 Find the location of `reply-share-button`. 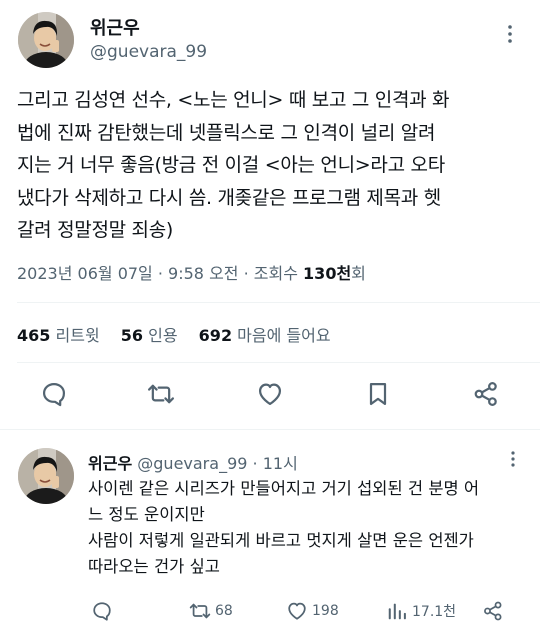

reply-share-button is located at coordinates (493, 611).